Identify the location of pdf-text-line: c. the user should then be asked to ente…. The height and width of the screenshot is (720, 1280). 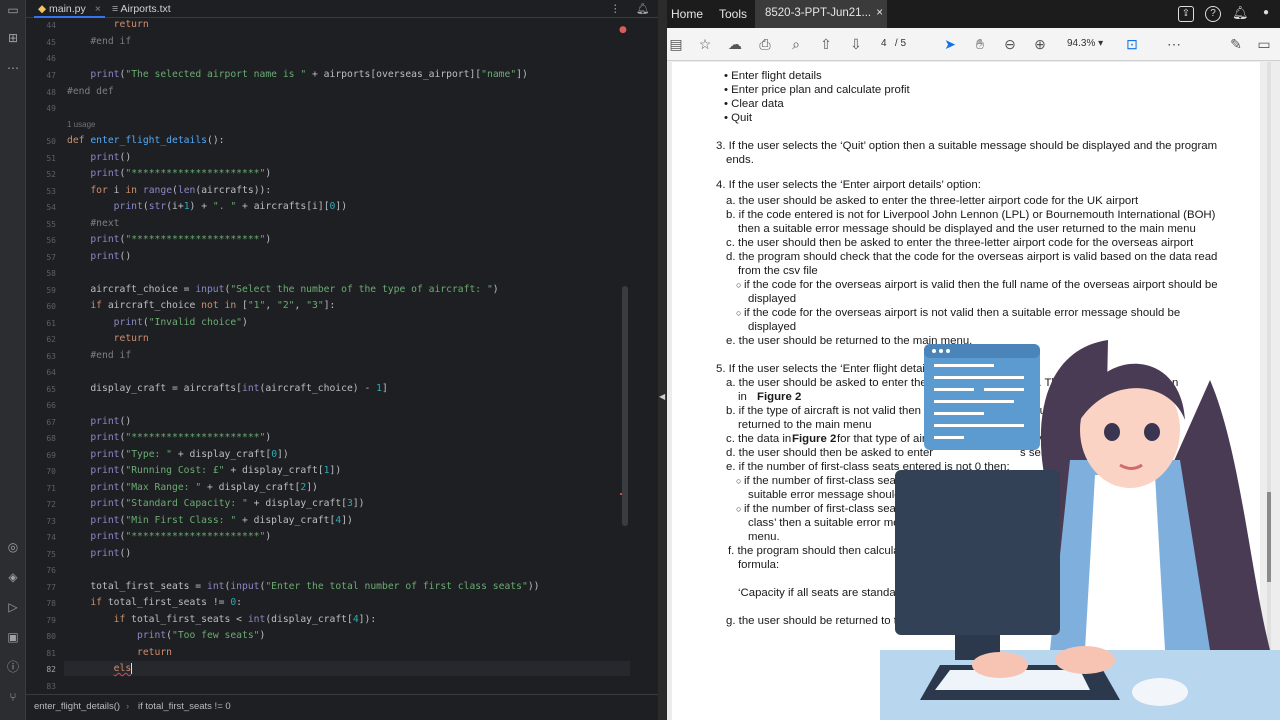
(959, 243).